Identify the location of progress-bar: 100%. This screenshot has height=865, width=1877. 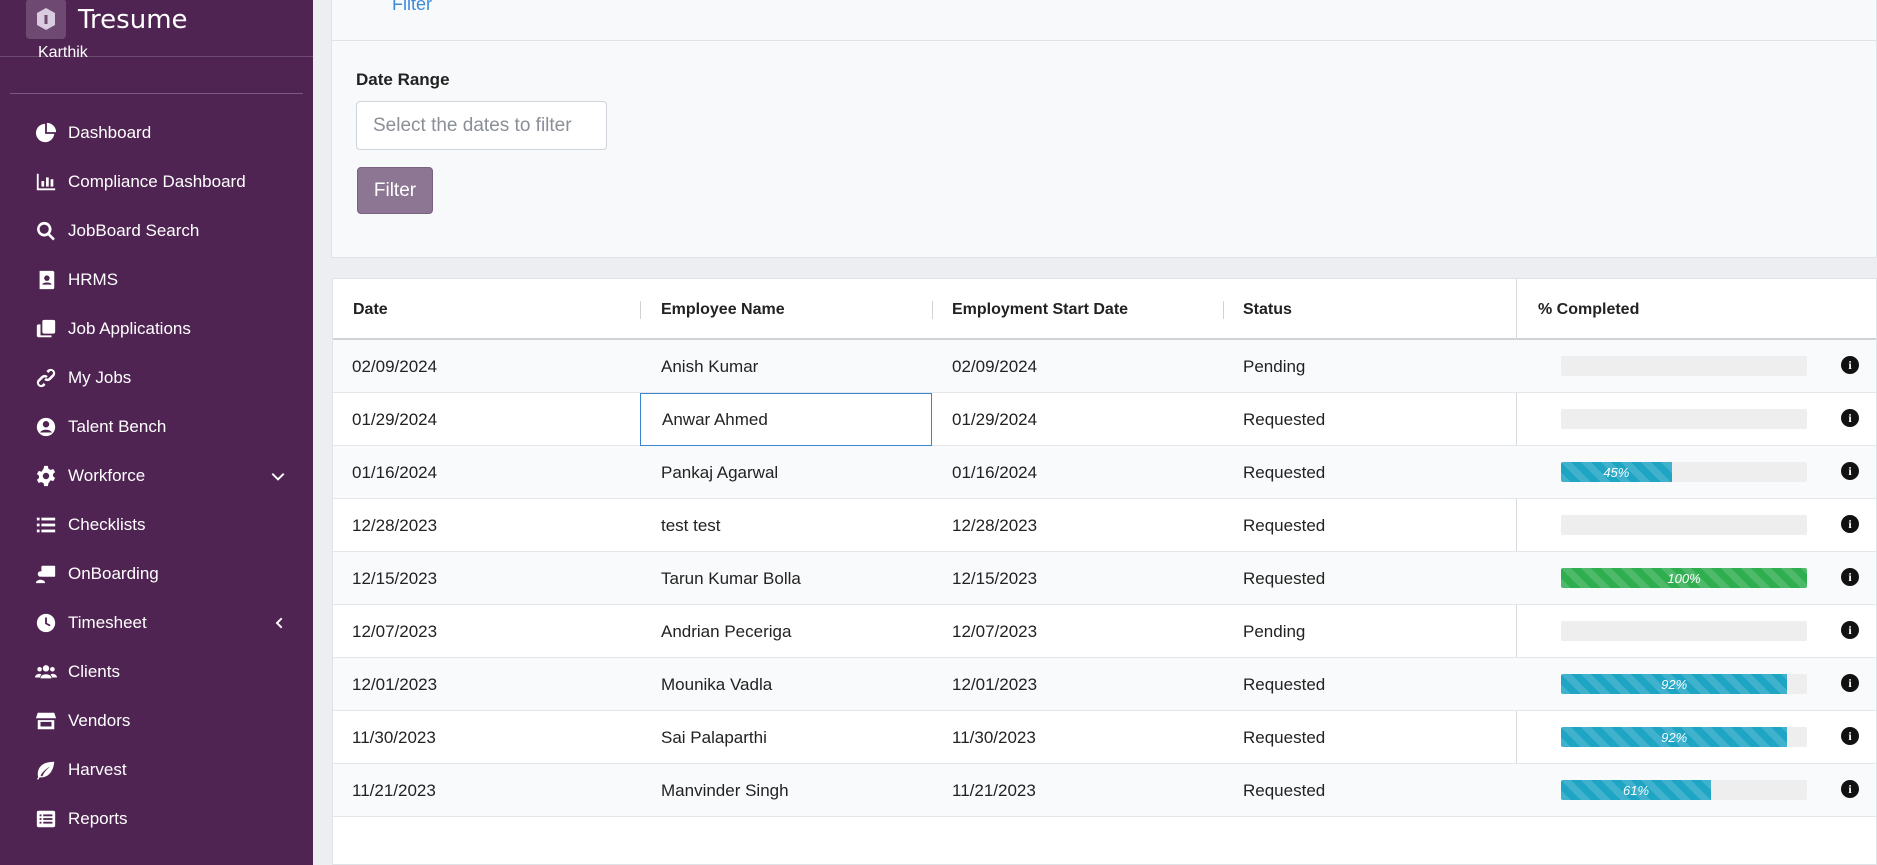
(1684, 578).